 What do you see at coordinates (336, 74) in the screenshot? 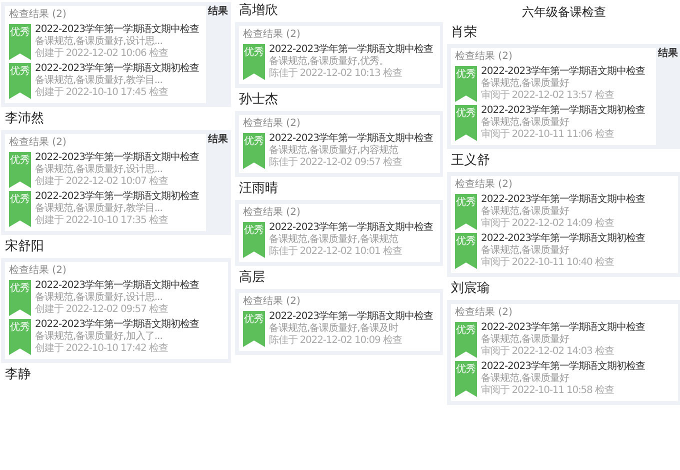
I see `check-time: 陈佳于 2022-12-02 10:13 检查` at bounding box center [336, 74].